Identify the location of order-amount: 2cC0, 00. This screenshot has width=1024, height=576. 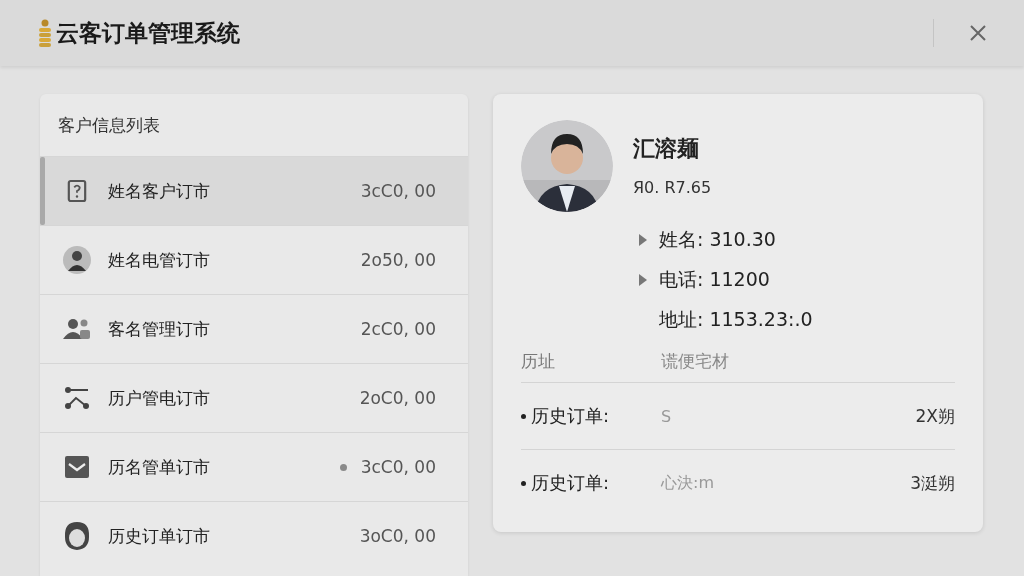
(398, 329).